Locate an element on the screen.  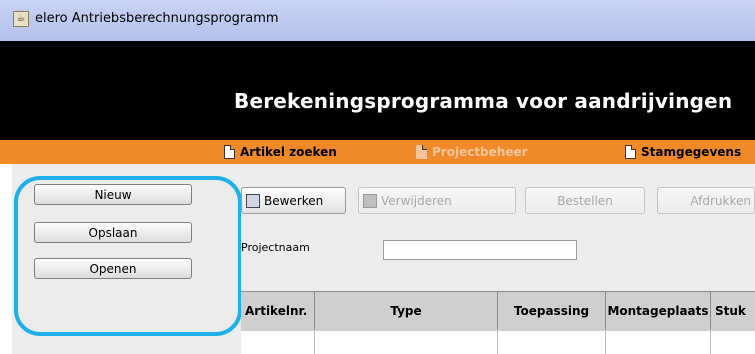
window-title: elero Antriebsberechnungsprogramm is located at coordinates (157, 18).